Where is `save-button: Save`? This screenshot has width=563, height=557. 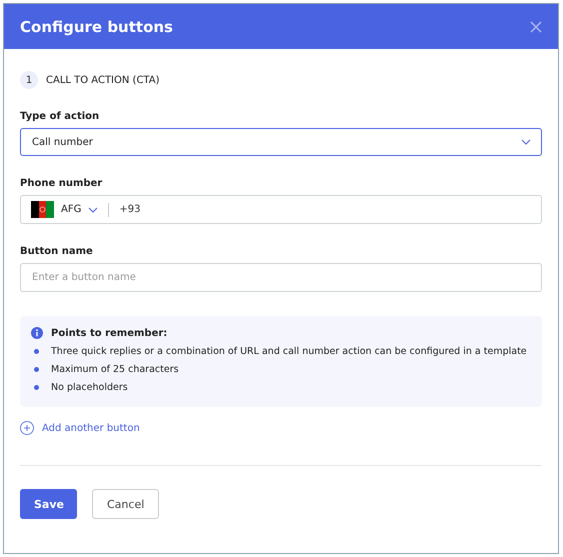 save-button: Save is located at coordinates (48, 504).